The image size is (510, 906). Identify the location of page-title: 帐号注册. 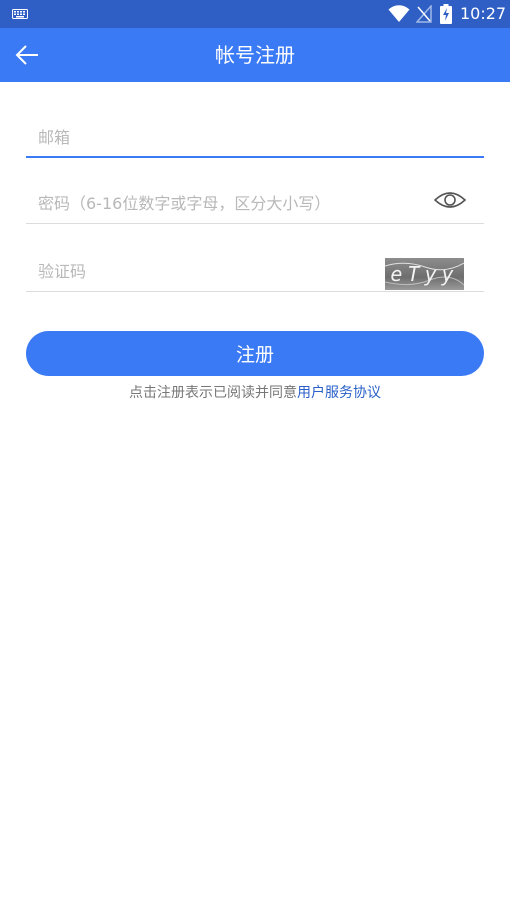
(255, 55).